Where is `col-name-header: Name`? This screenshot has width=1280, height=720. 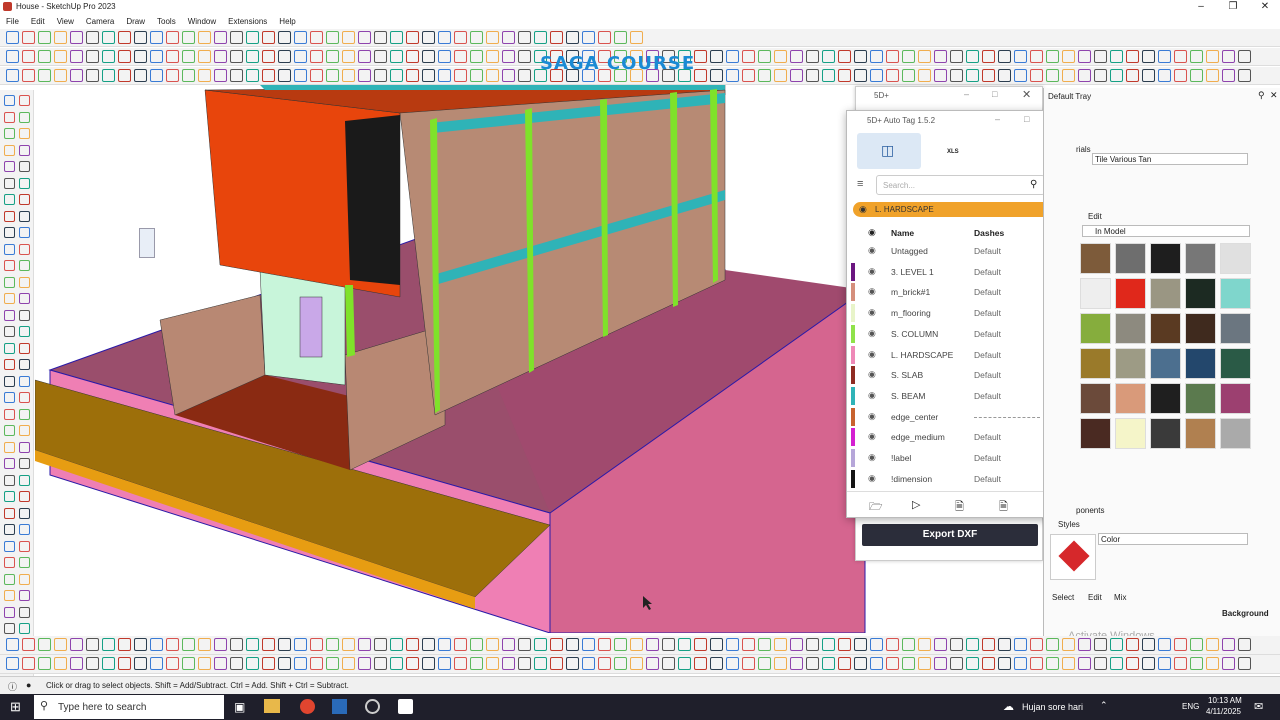 col-name-header: Name is located at coordinates (902, 233).